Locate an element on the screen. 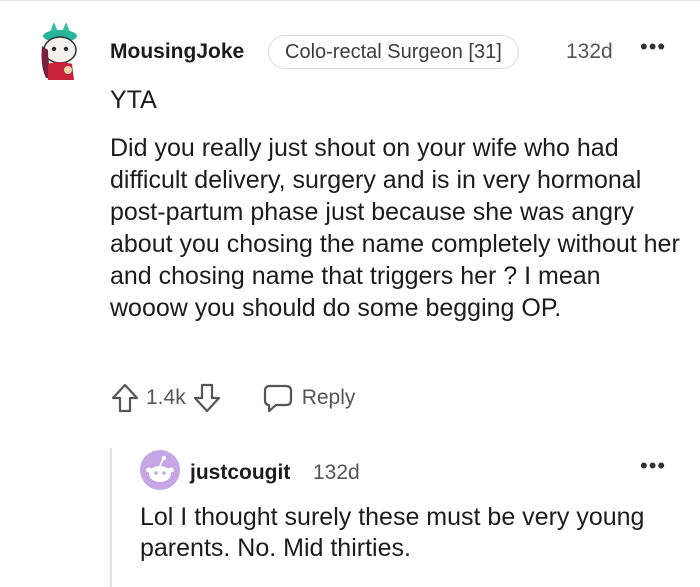  more-options-icon: ••• is located at coordinates (653, 47).